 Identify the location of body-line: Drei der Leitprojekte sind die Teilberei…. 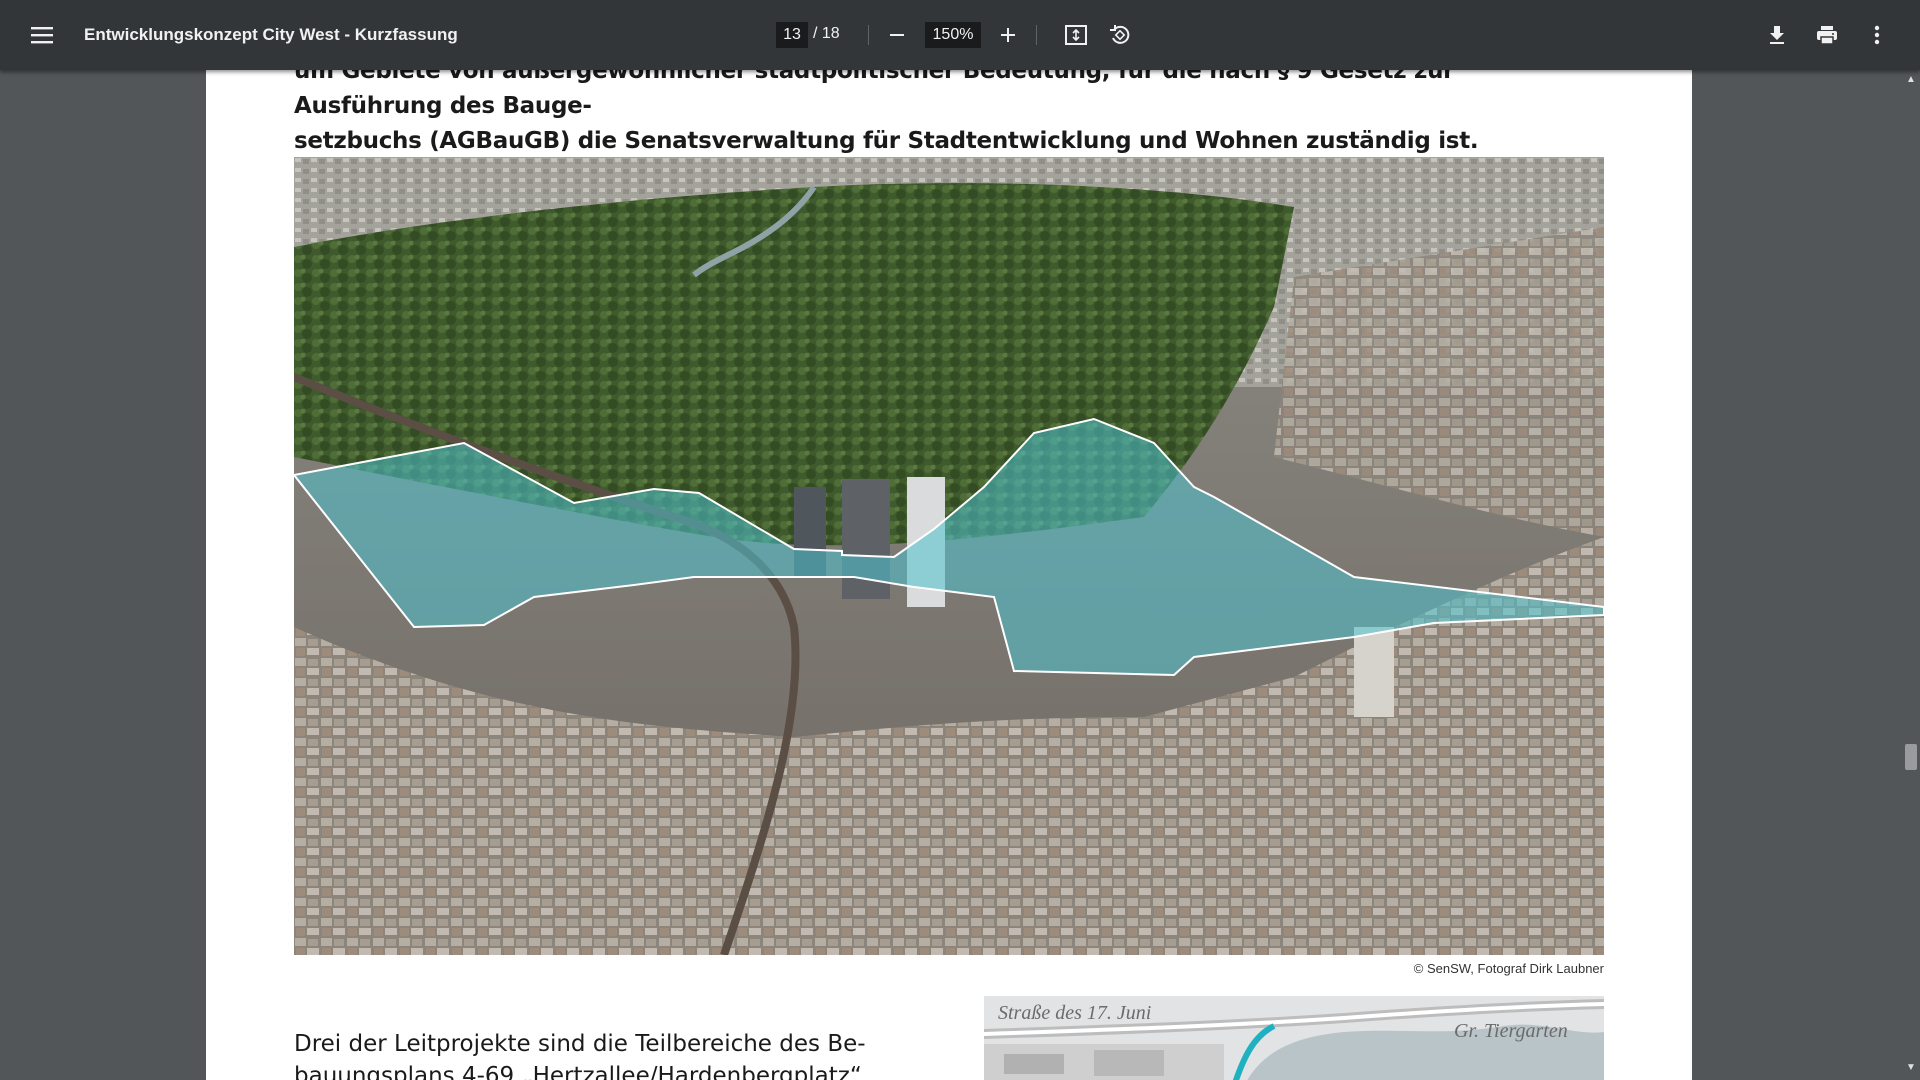
(580, 1044).